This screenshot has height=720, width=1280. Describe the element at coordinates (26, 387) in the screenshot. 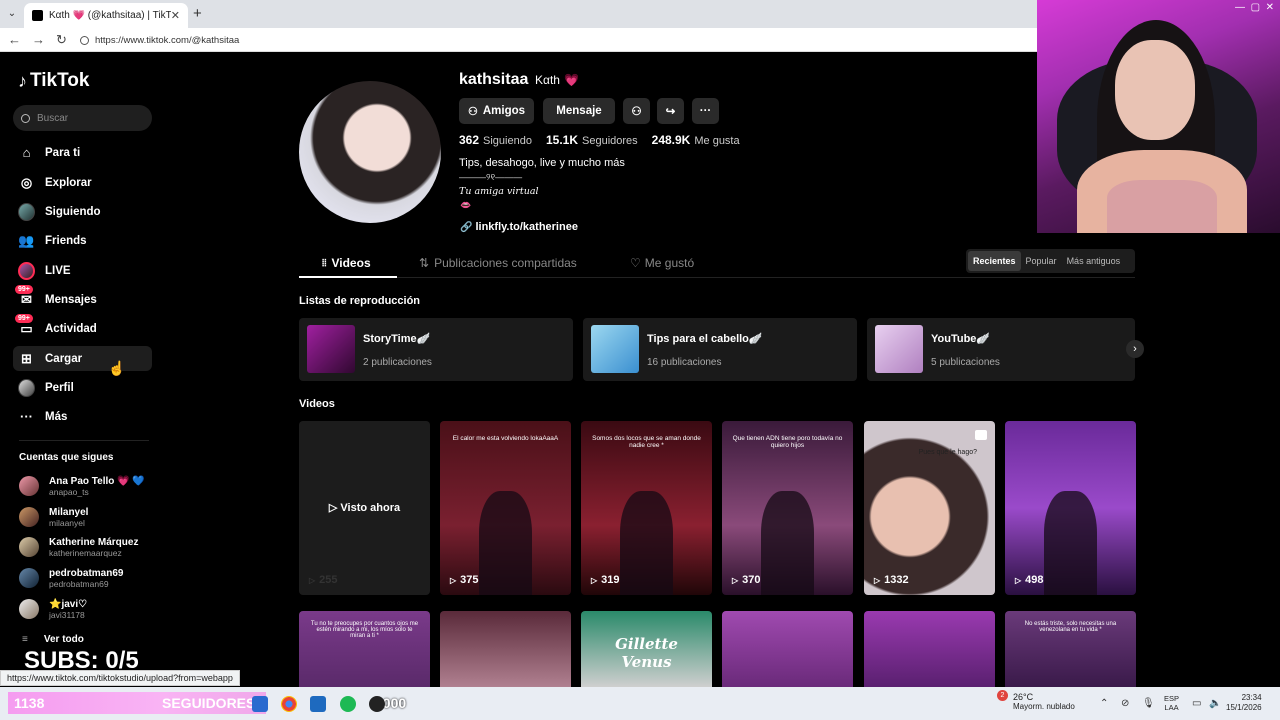

I see `profile-avatar-icon` at that location.